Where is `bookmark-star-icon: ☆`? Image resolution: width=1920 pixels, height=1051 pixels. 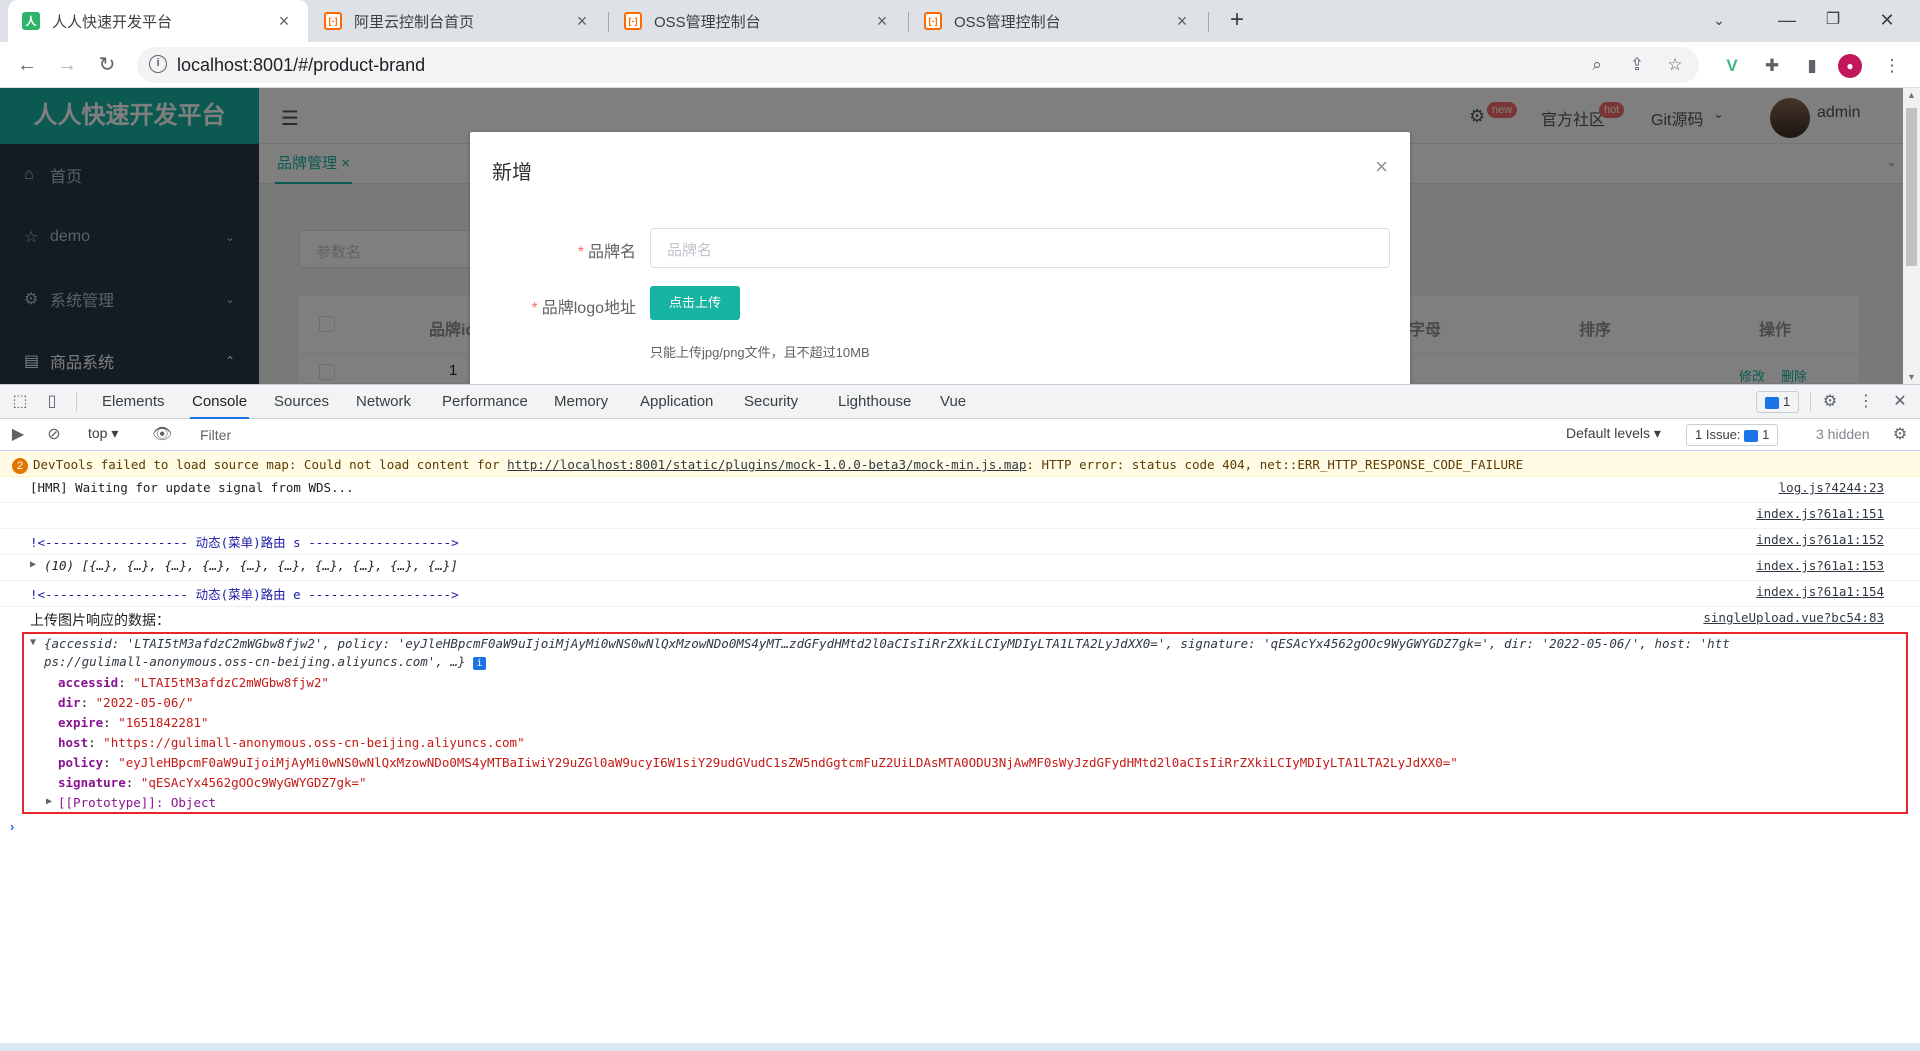
bookmark-star-icon: ☆ is located at coordinates (1675, 65).